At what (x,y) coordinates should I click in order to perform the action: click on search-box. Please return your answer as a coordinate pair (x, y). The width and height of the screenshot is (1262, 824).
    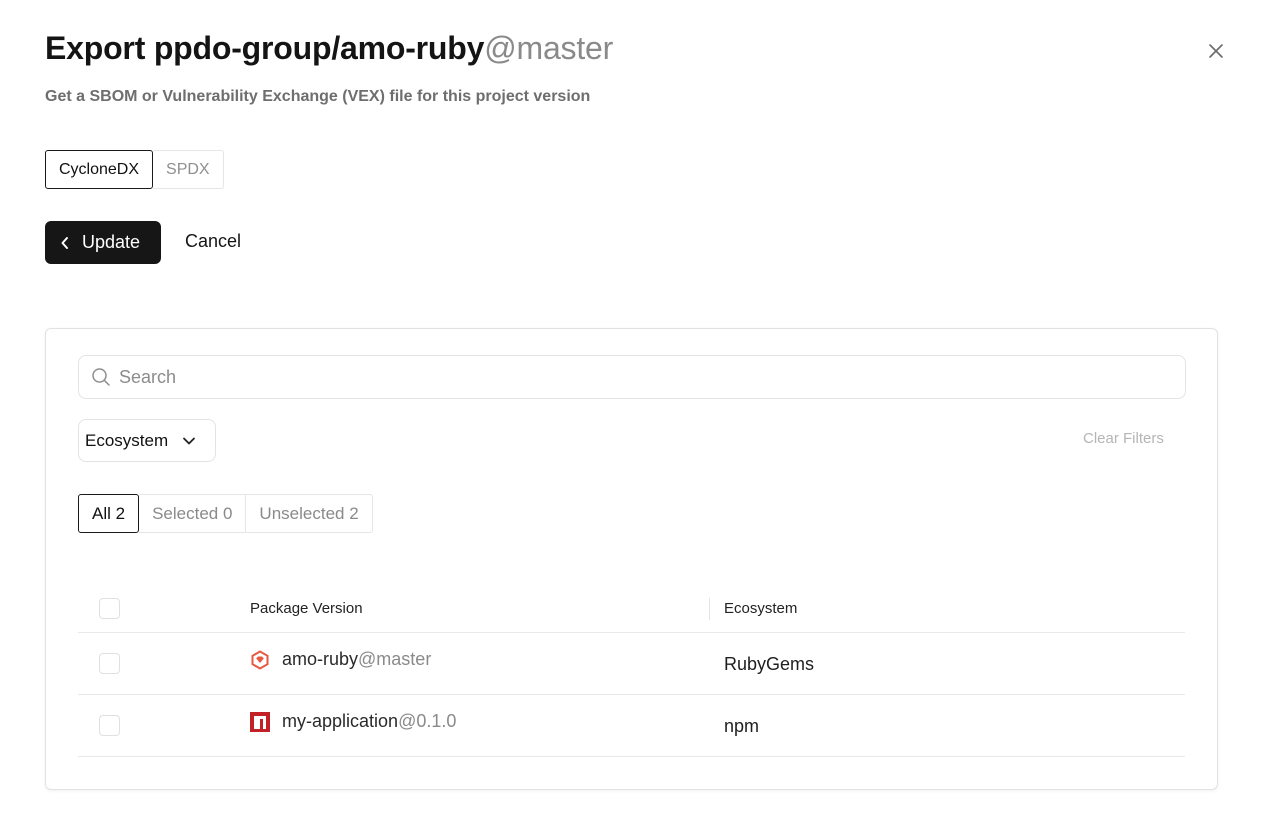
    Looking at the image, I should click on (632, 377).